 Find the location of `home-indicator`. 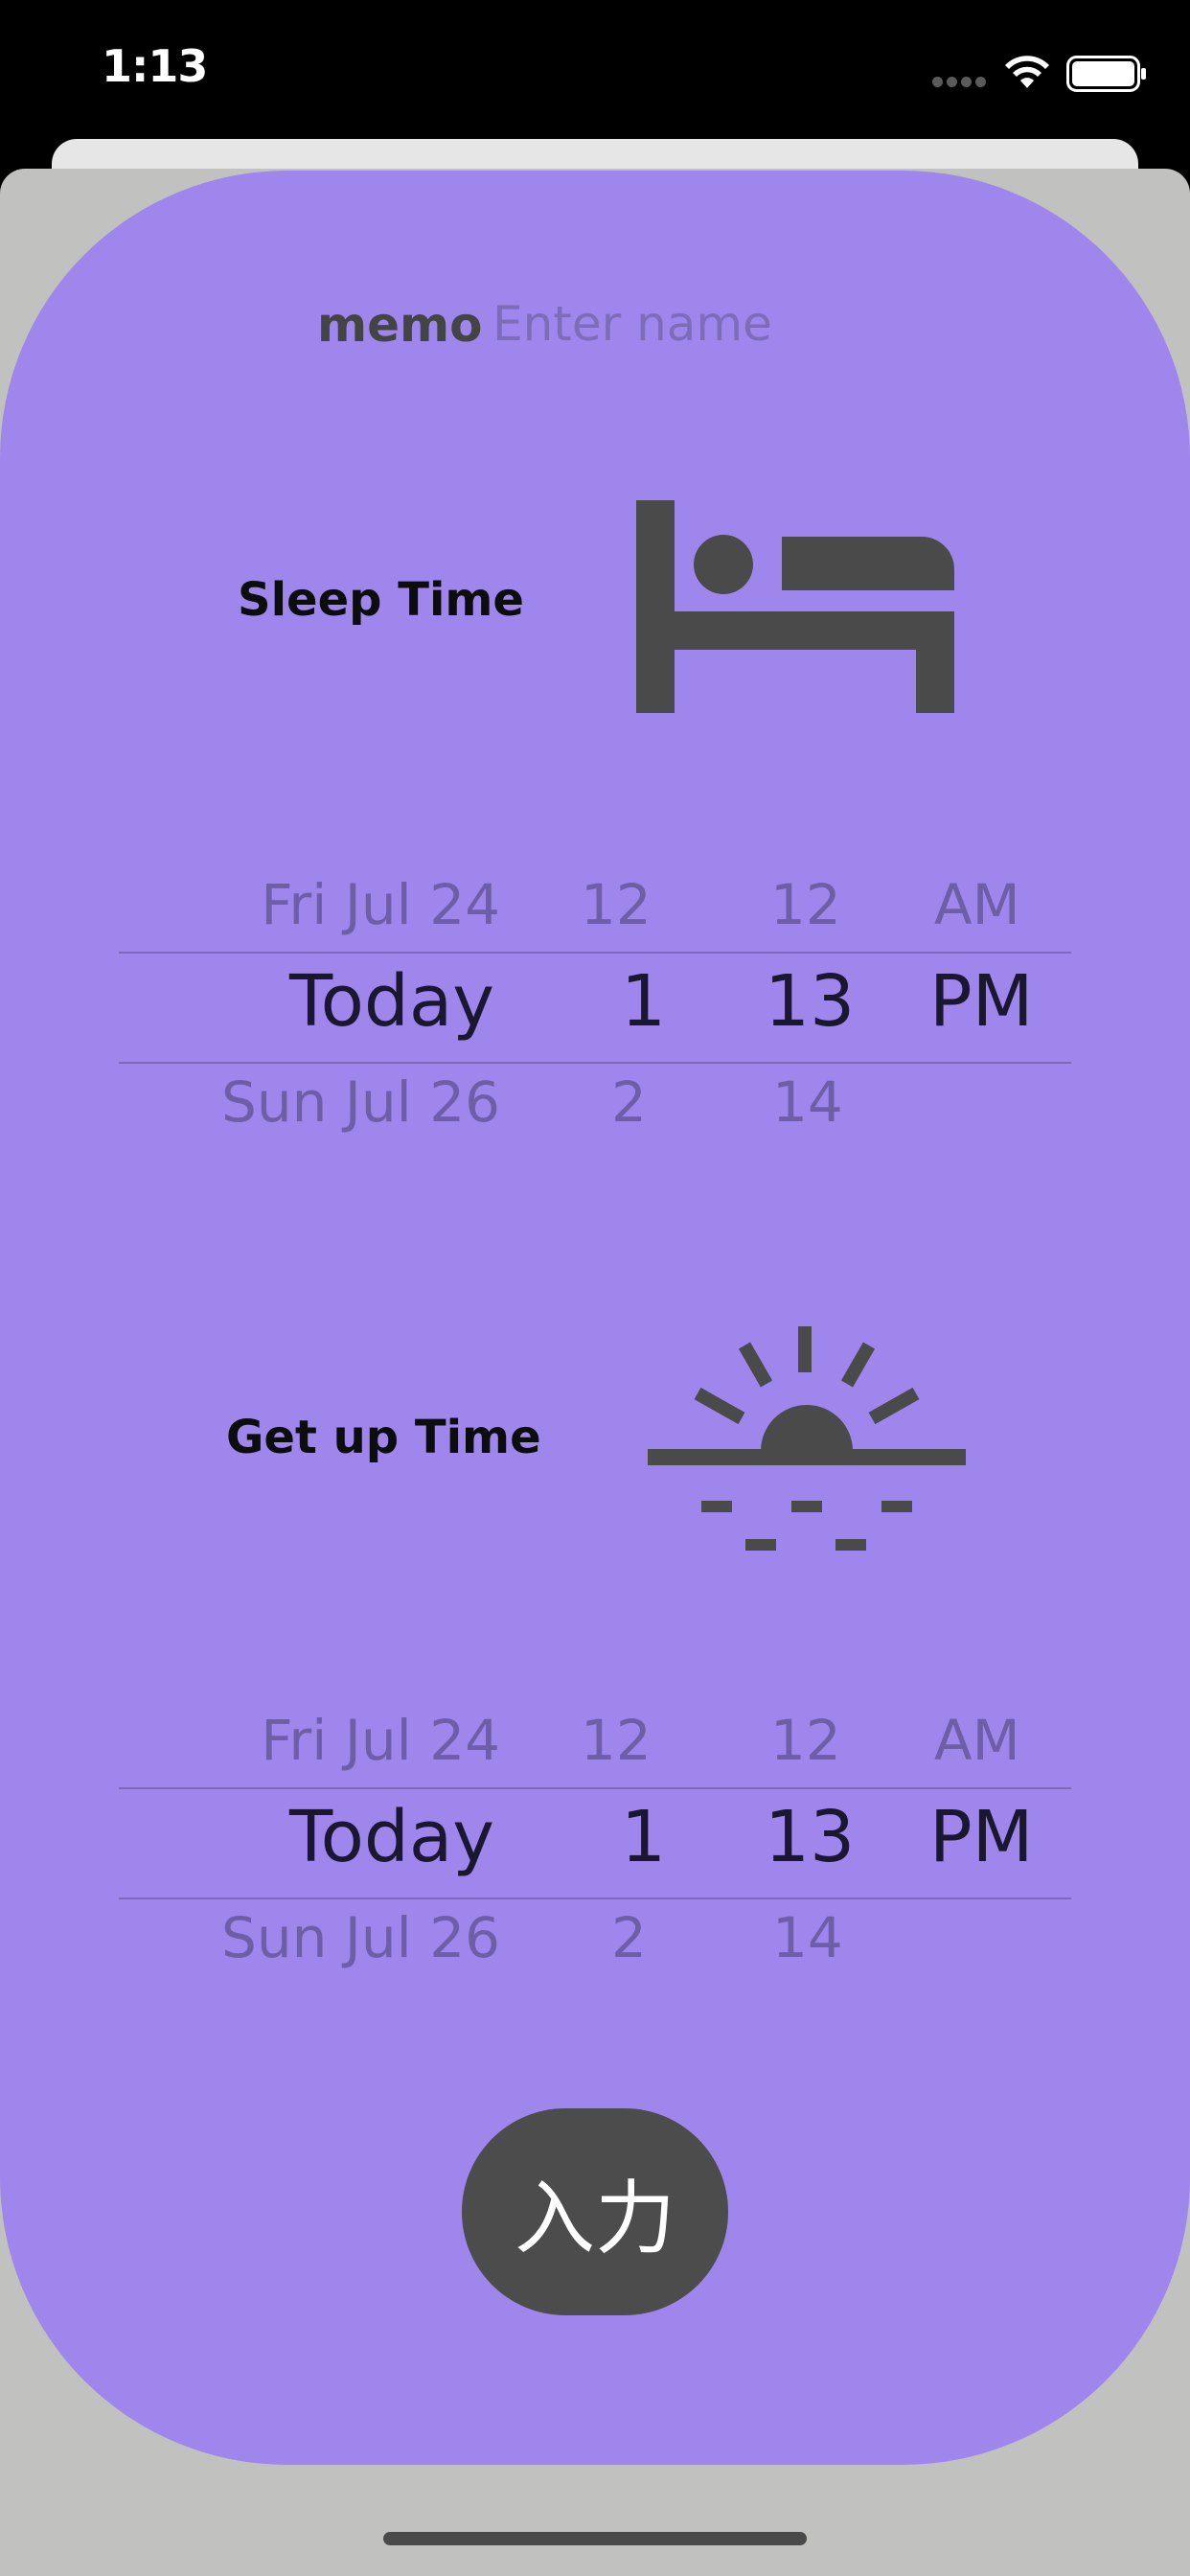

home-indicator is located at coordinates (595, 2538).